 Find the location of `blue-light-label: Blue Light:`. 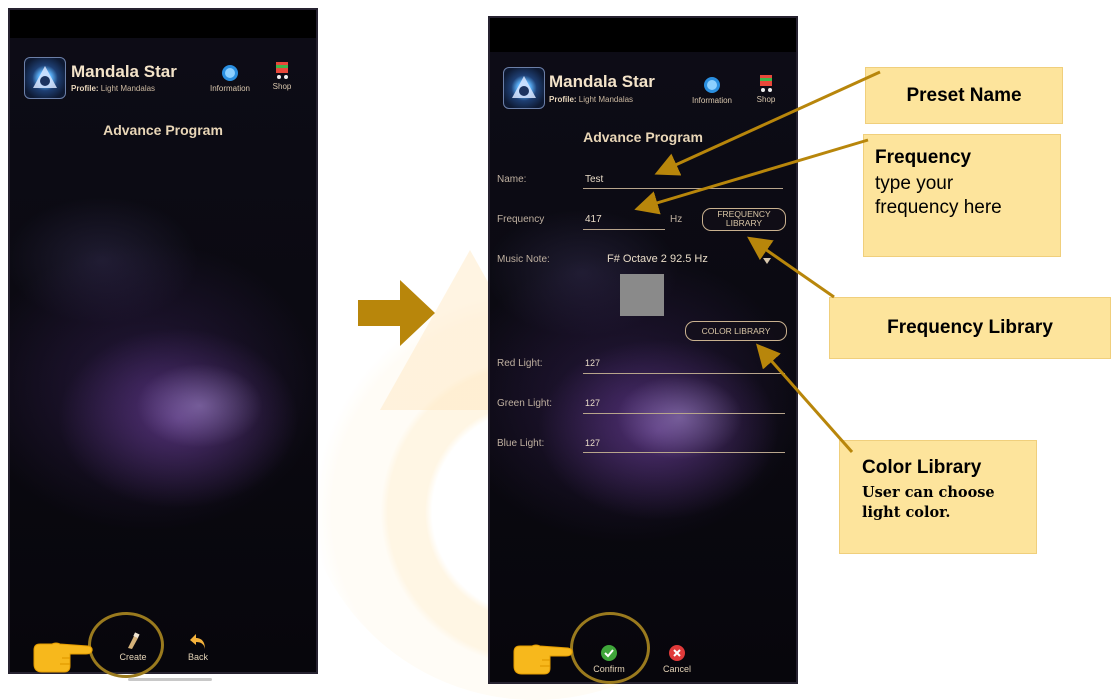

blue-light-label: Blue Light: is located at coordinates (521, 443).